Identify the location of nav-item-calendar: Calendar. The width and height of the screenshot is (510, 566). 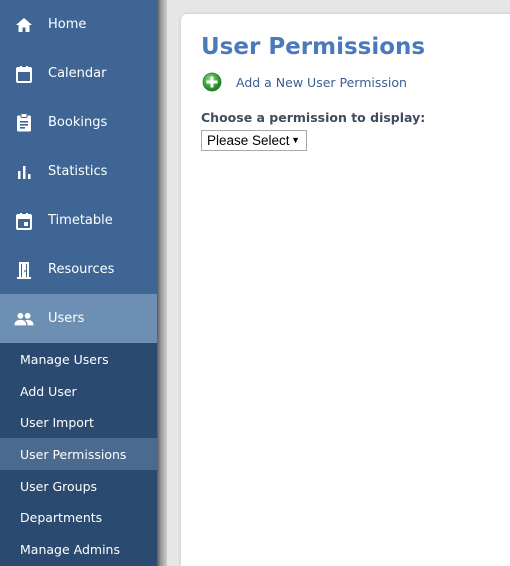
(78, 73).